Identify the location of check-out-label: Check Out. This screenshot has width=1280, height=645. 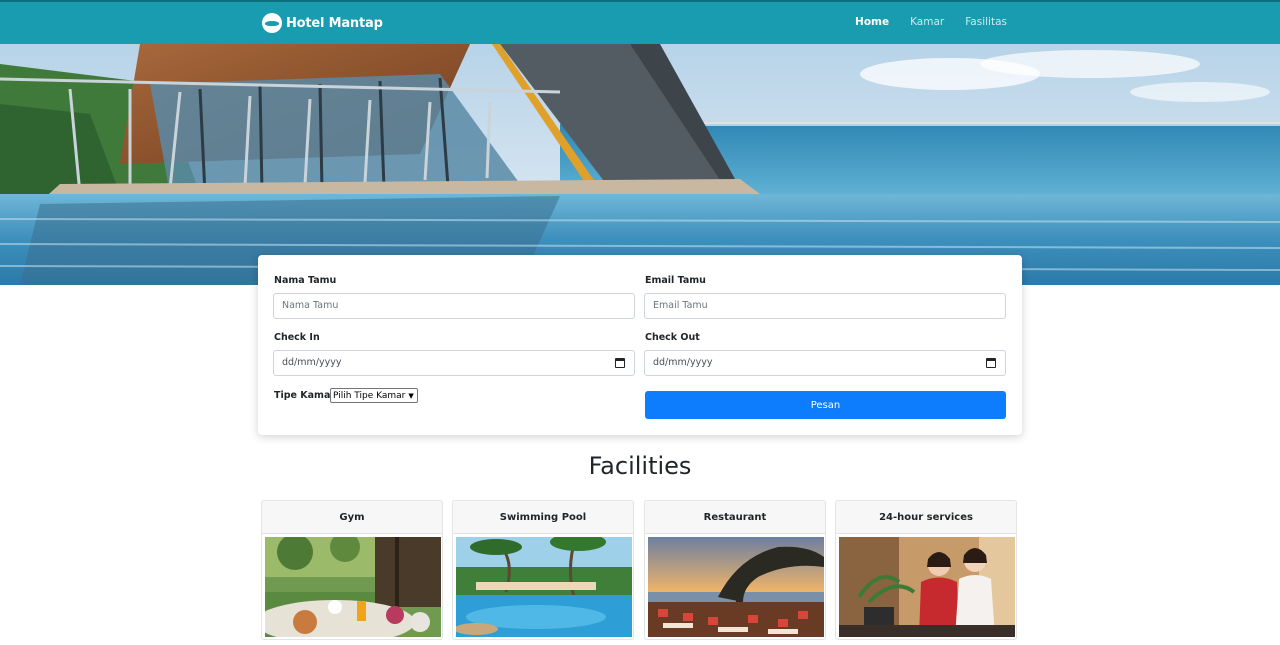
(672, 337).